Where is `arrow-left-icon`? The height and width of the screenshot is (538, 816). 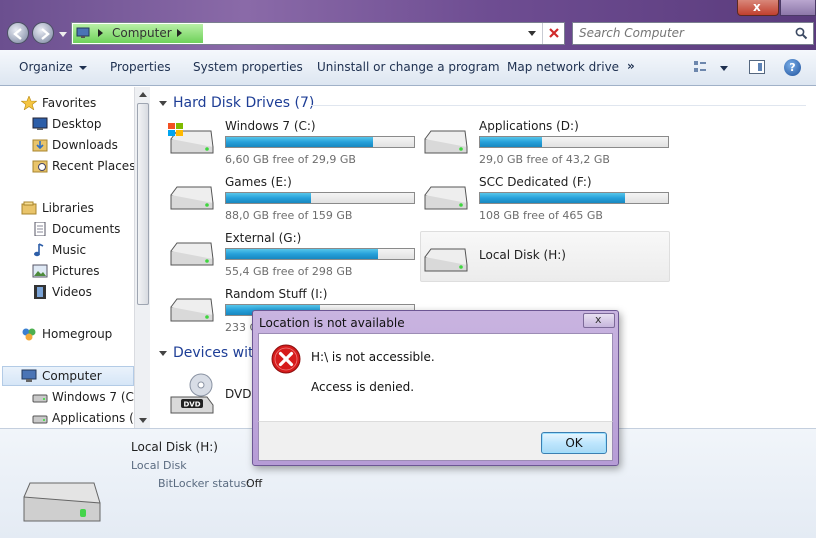
arrow-left-icon is located at coordinates (17, 34).